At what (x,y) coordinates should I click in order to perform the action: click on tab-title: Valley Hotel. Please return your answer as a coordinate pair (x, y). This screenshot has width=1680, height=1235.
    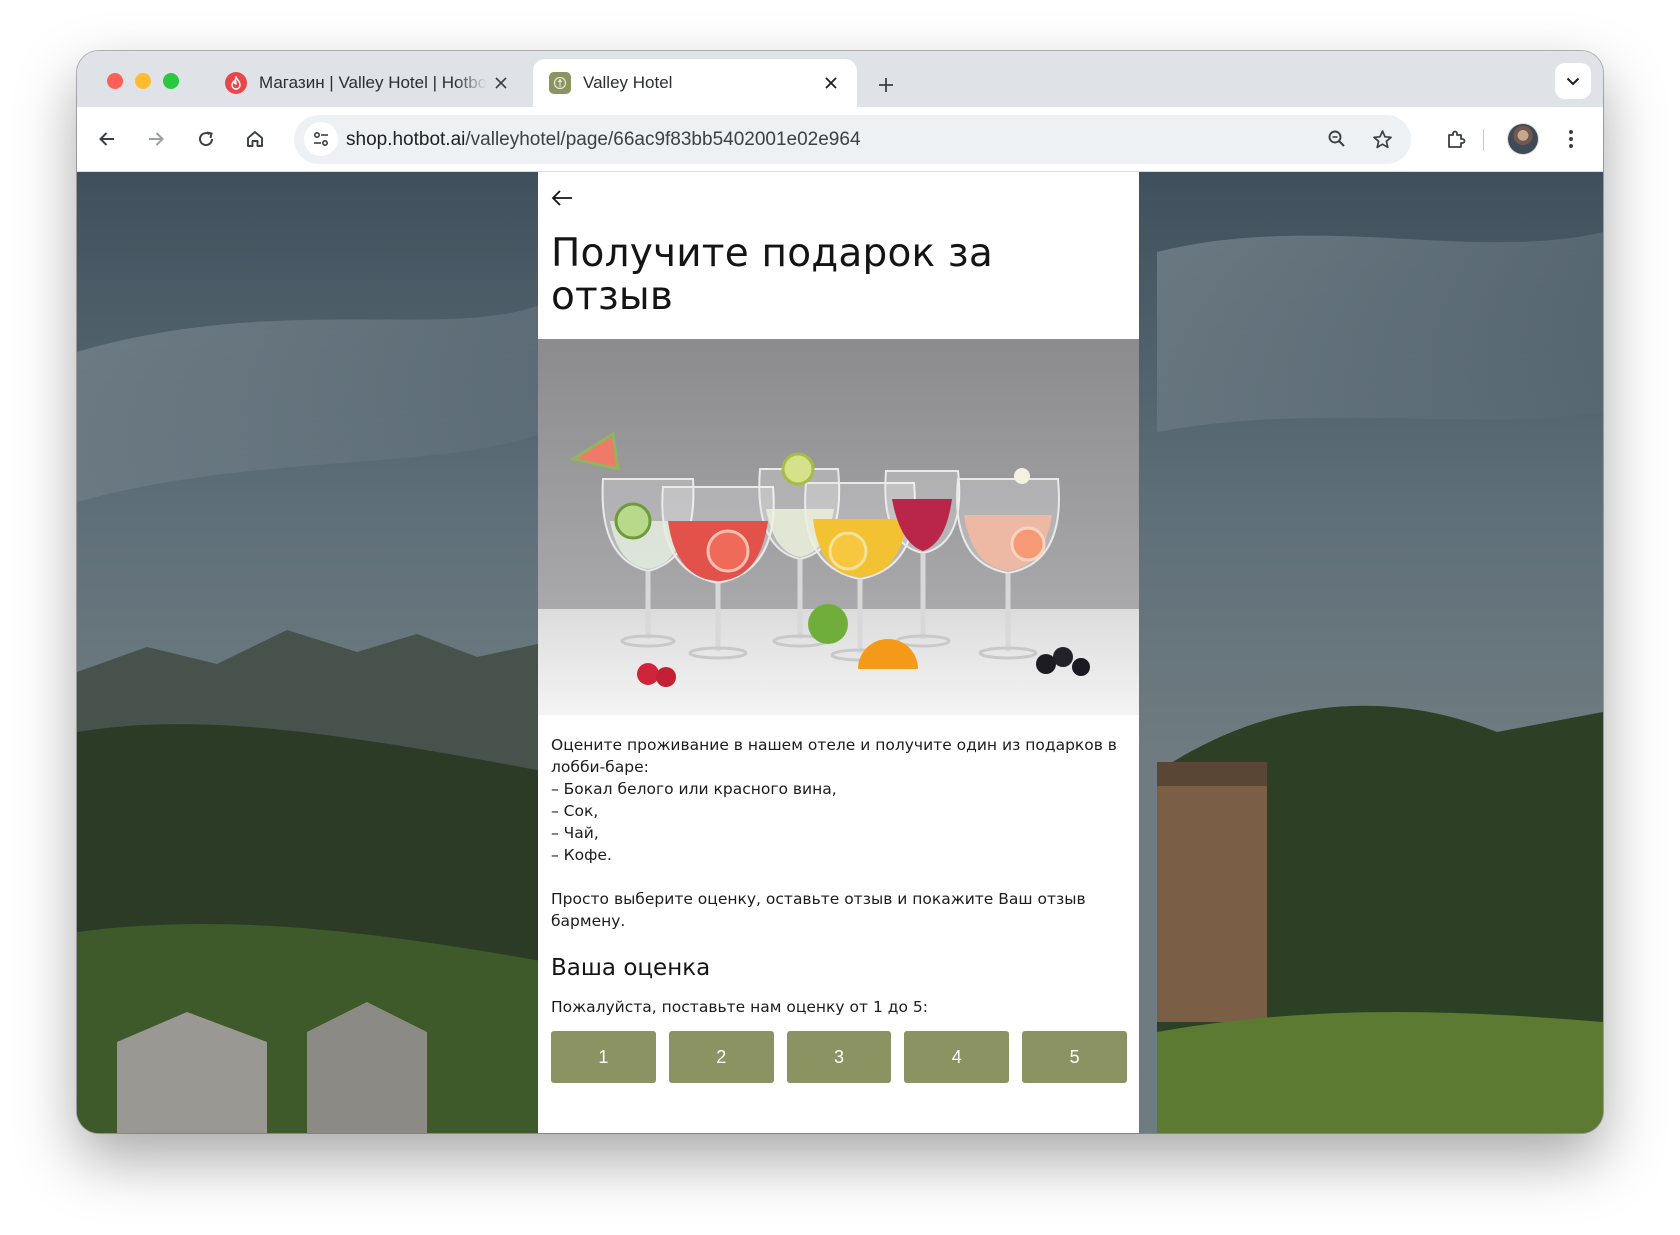
    Looking at the image, I should click on (628, 82).